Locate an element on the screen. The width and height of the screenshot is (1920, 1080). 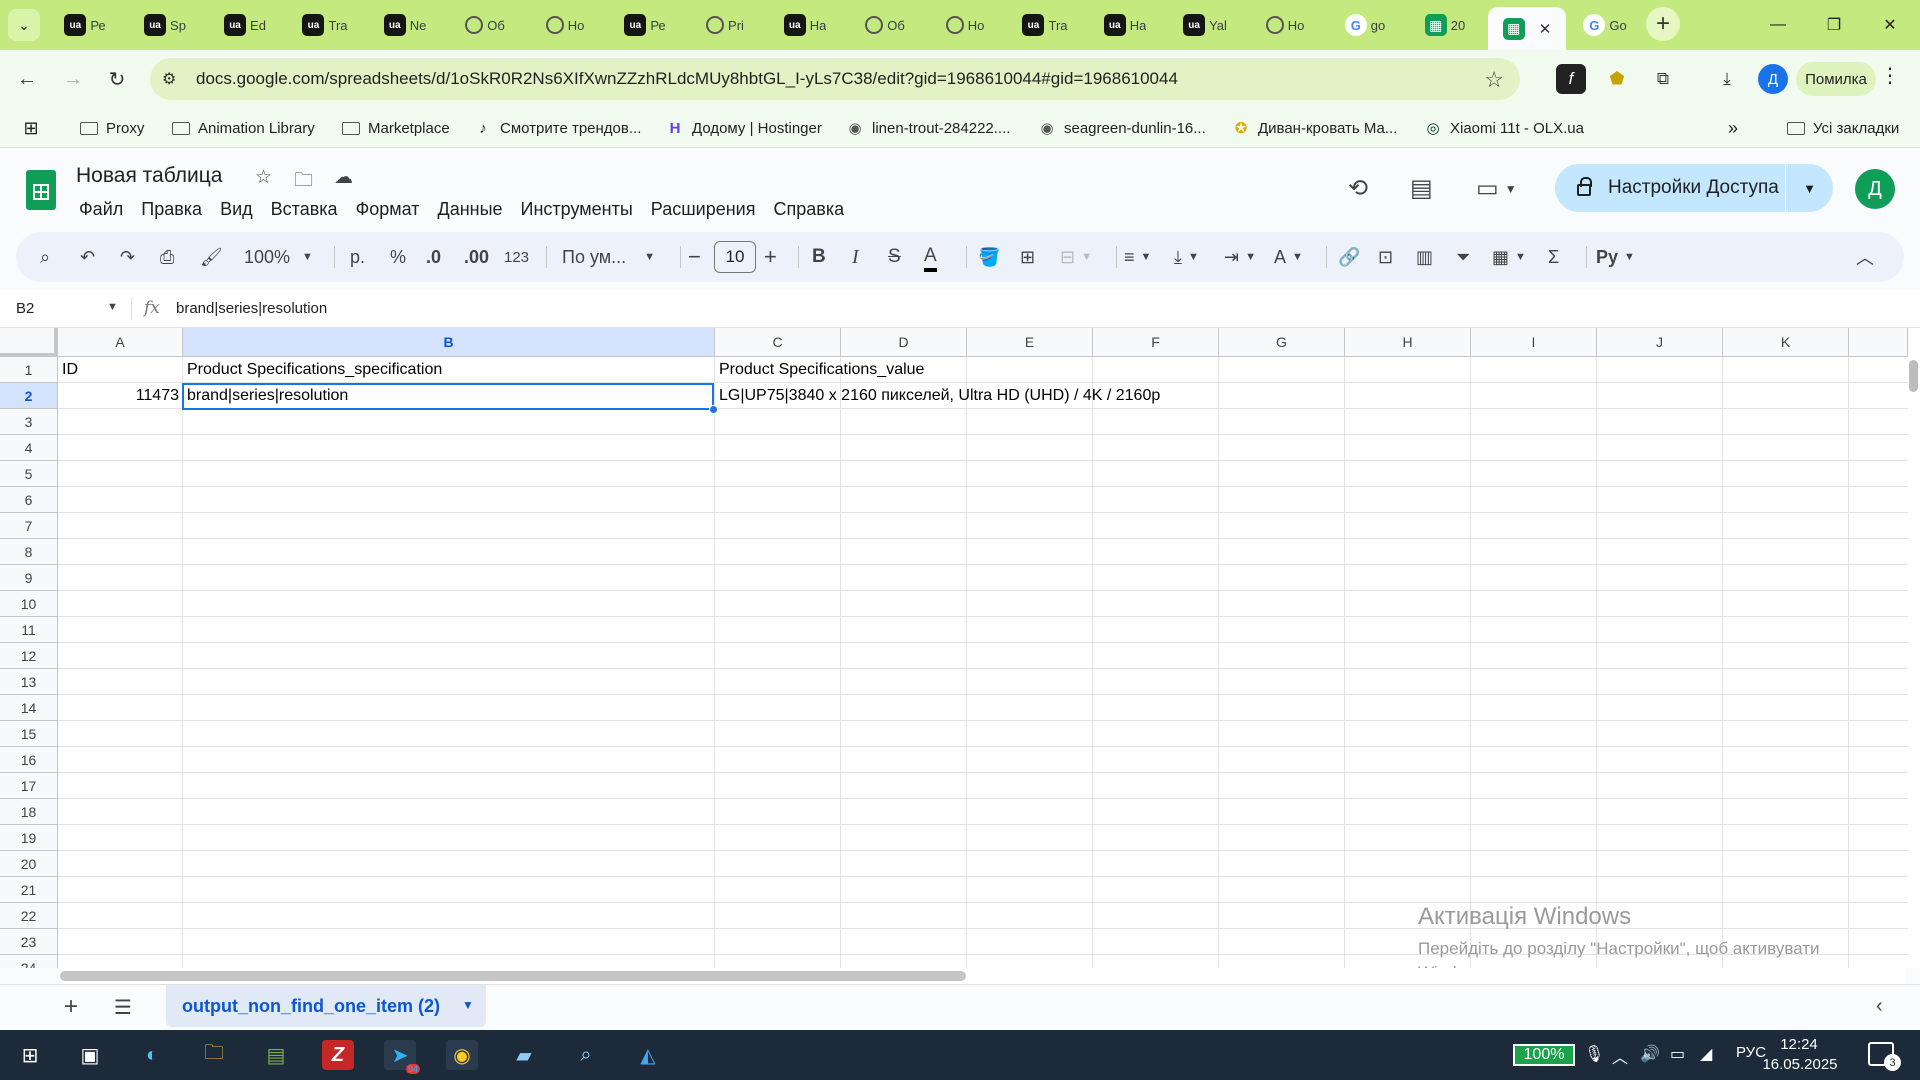
column-header: F is located at coordinates (1156, 342).